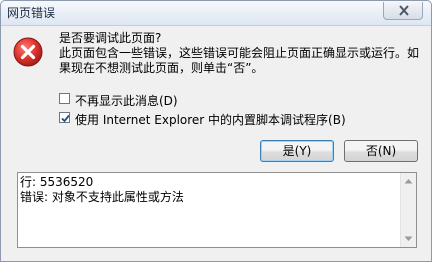  Describe the element at coordinates (297, 151) in the screenshot. I see `yes-button: 是(Y)` at that location.